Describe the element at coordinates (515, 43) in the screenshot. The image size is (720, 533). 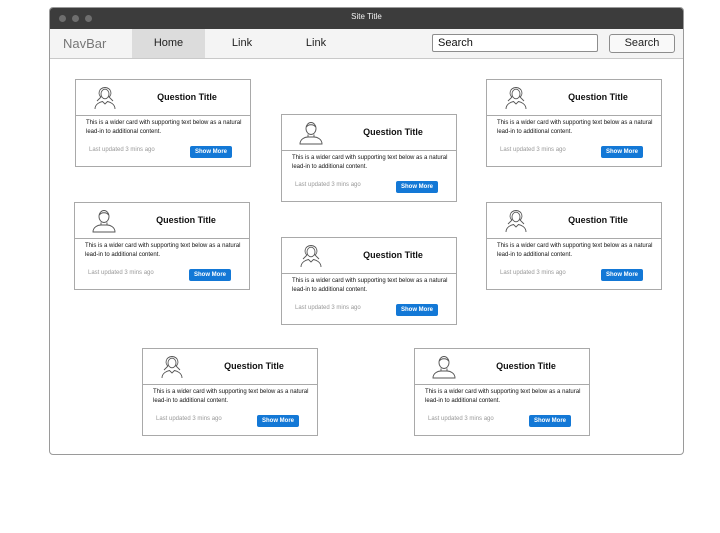
I see `search-input` at that location.